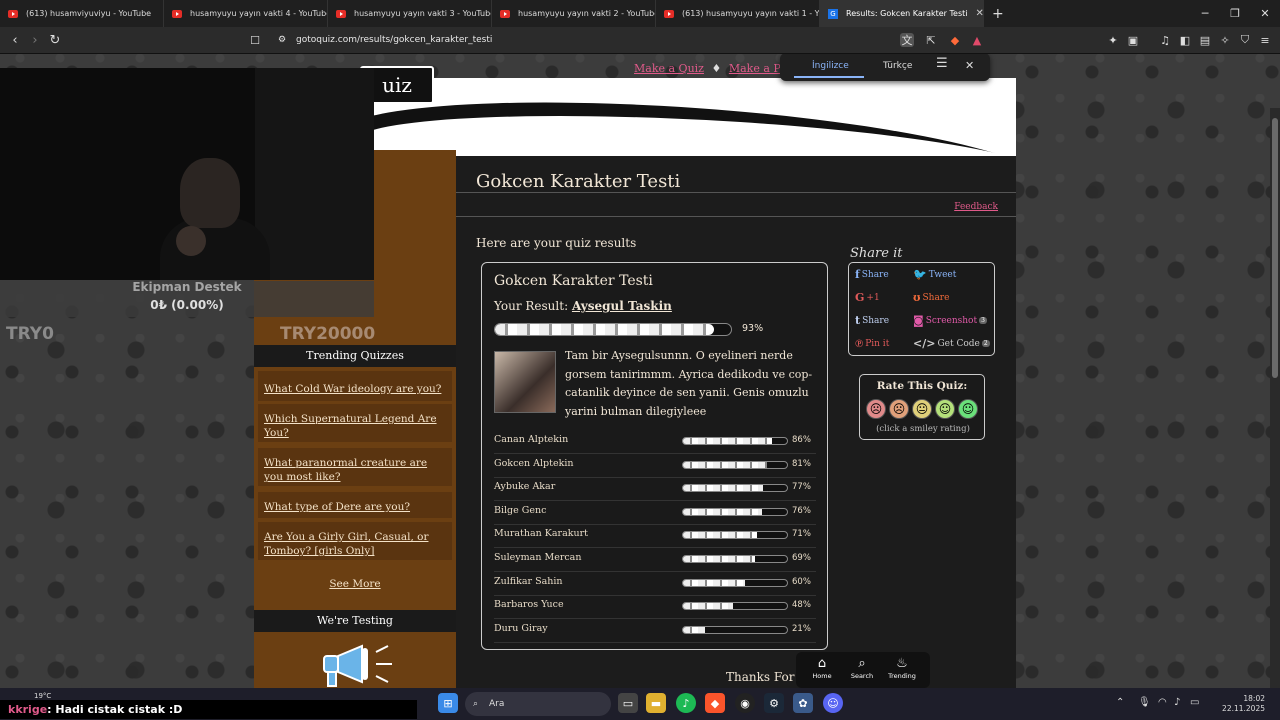 The width and height of the screenshot is (1280, 720). What do you see at coordinates (628, 703) in the screenshot?
I see `task-view-icon: ▭` at bounding box center [628, 703].